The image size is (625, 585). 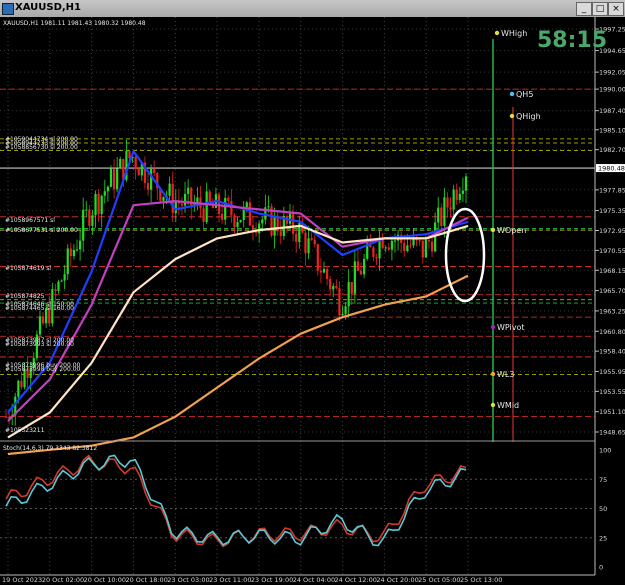 I want to click on price-label: 1951.10, so click(x=612, y=412).